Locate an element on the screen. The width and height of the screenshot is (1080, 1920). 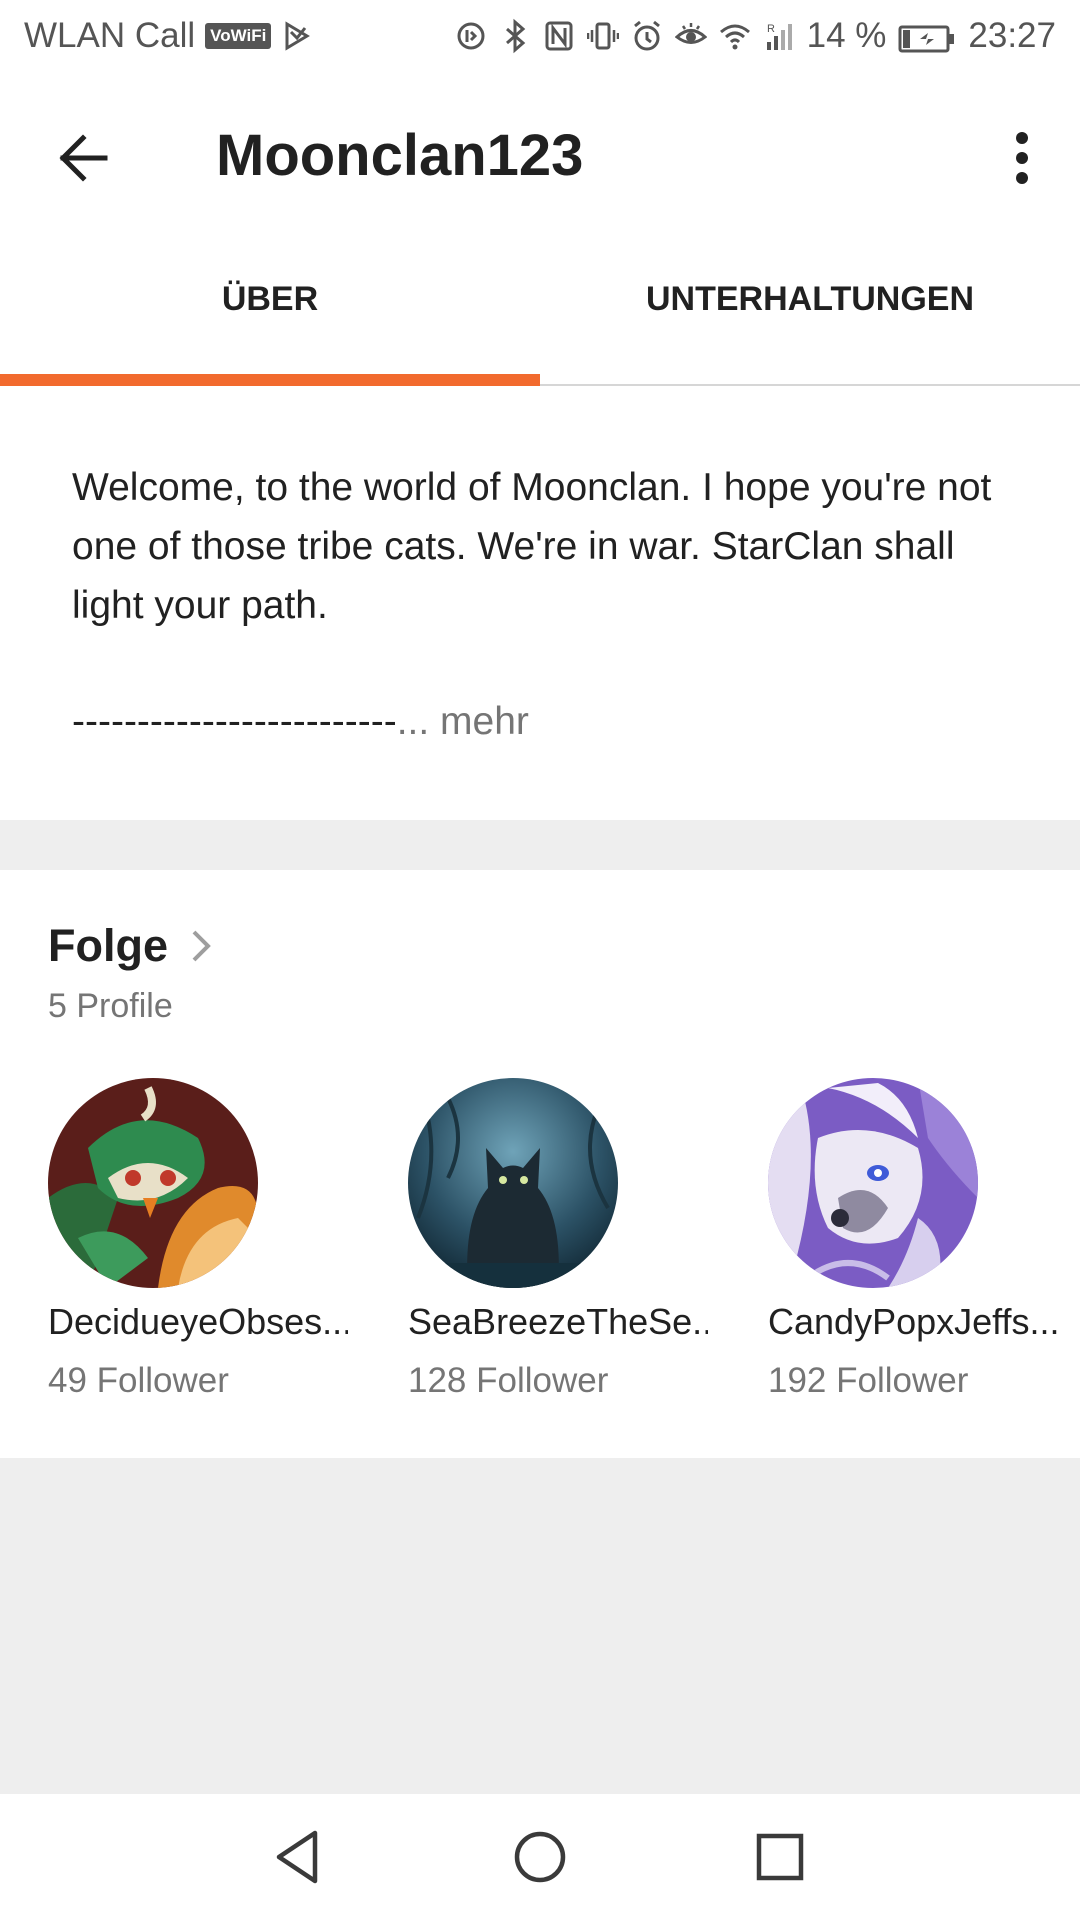
circle-home-icon is located at coordinates (540, 1857).